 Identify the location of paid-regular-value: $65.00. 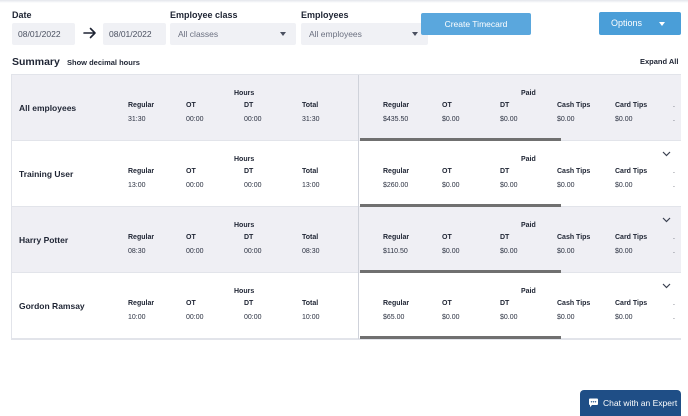
(394, 317).